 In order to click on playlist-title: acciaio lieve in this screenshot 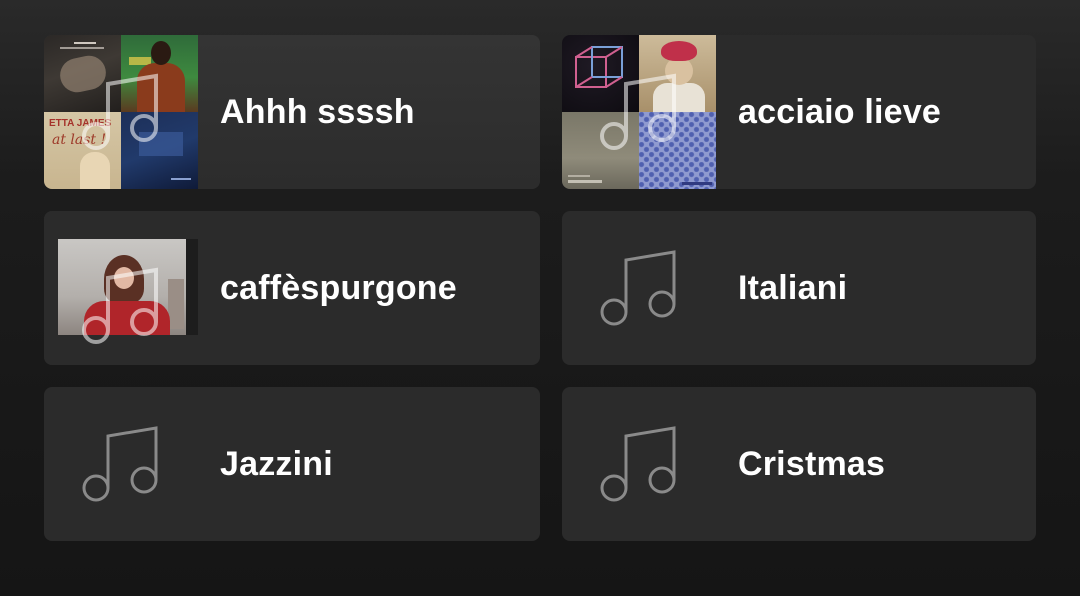, I will do `click(839, 111)`.